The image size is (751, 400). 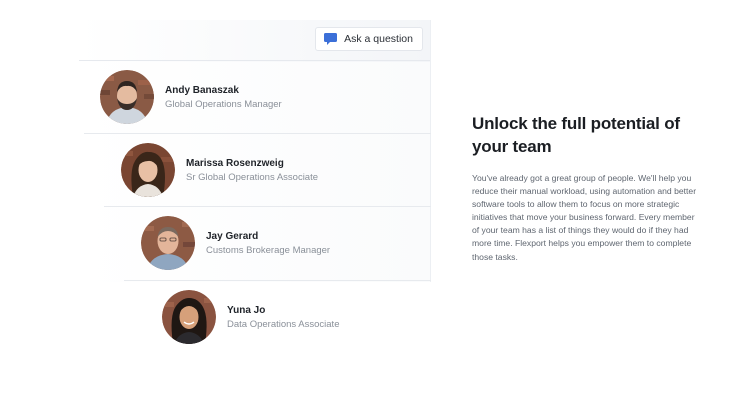 I want to click on member-name: Andy Banaszak, so click(x=202, y=90).